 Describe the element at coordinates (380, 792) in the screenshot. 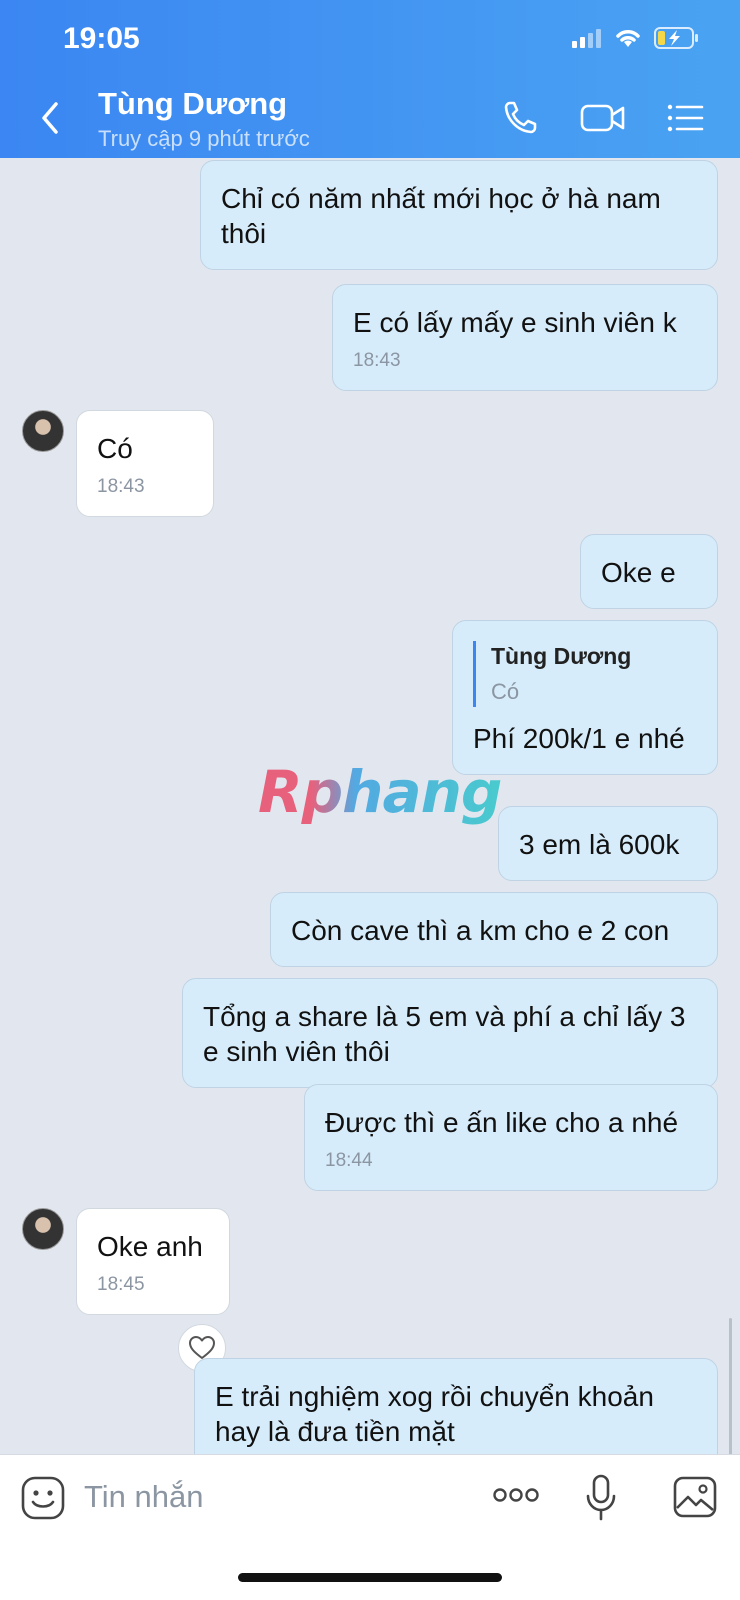

I see `watermark-logo: Rphang` at that location.